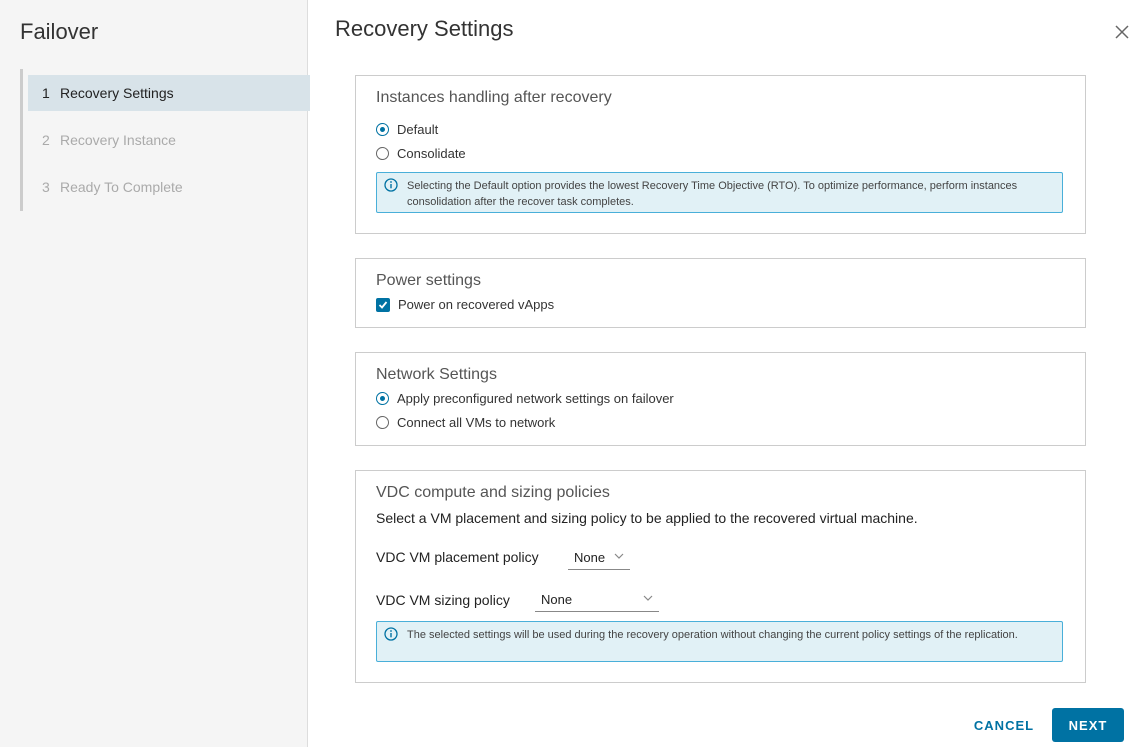 This screenshot has width=1129, height=747. Describe the element at coordinates (46, 140) in the screenshot. I see `step-number: 2` at that location.